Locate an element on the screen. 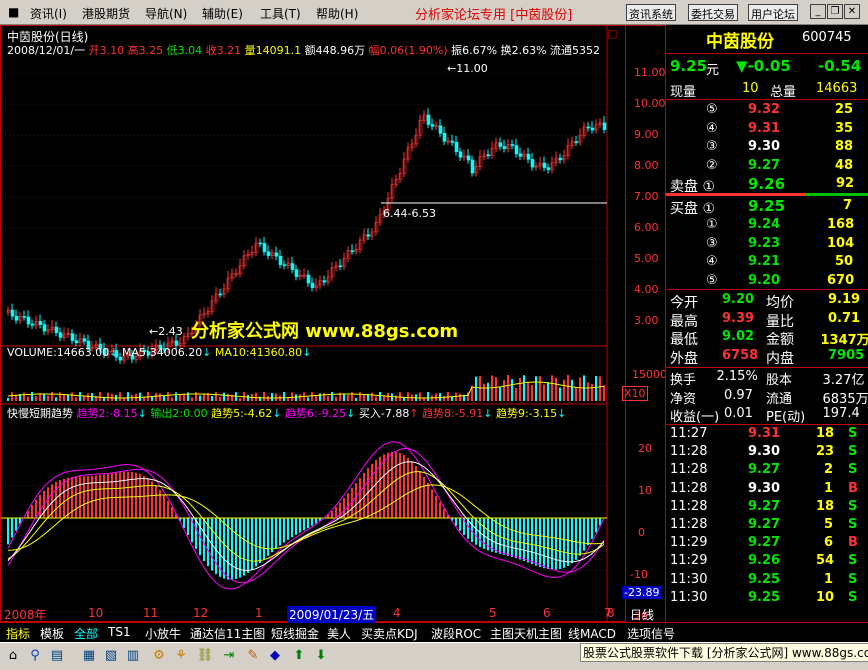 The height and width of the screenshot is (670, 868). menu-info: 资讯(I) is located at coordinates (48, 13).